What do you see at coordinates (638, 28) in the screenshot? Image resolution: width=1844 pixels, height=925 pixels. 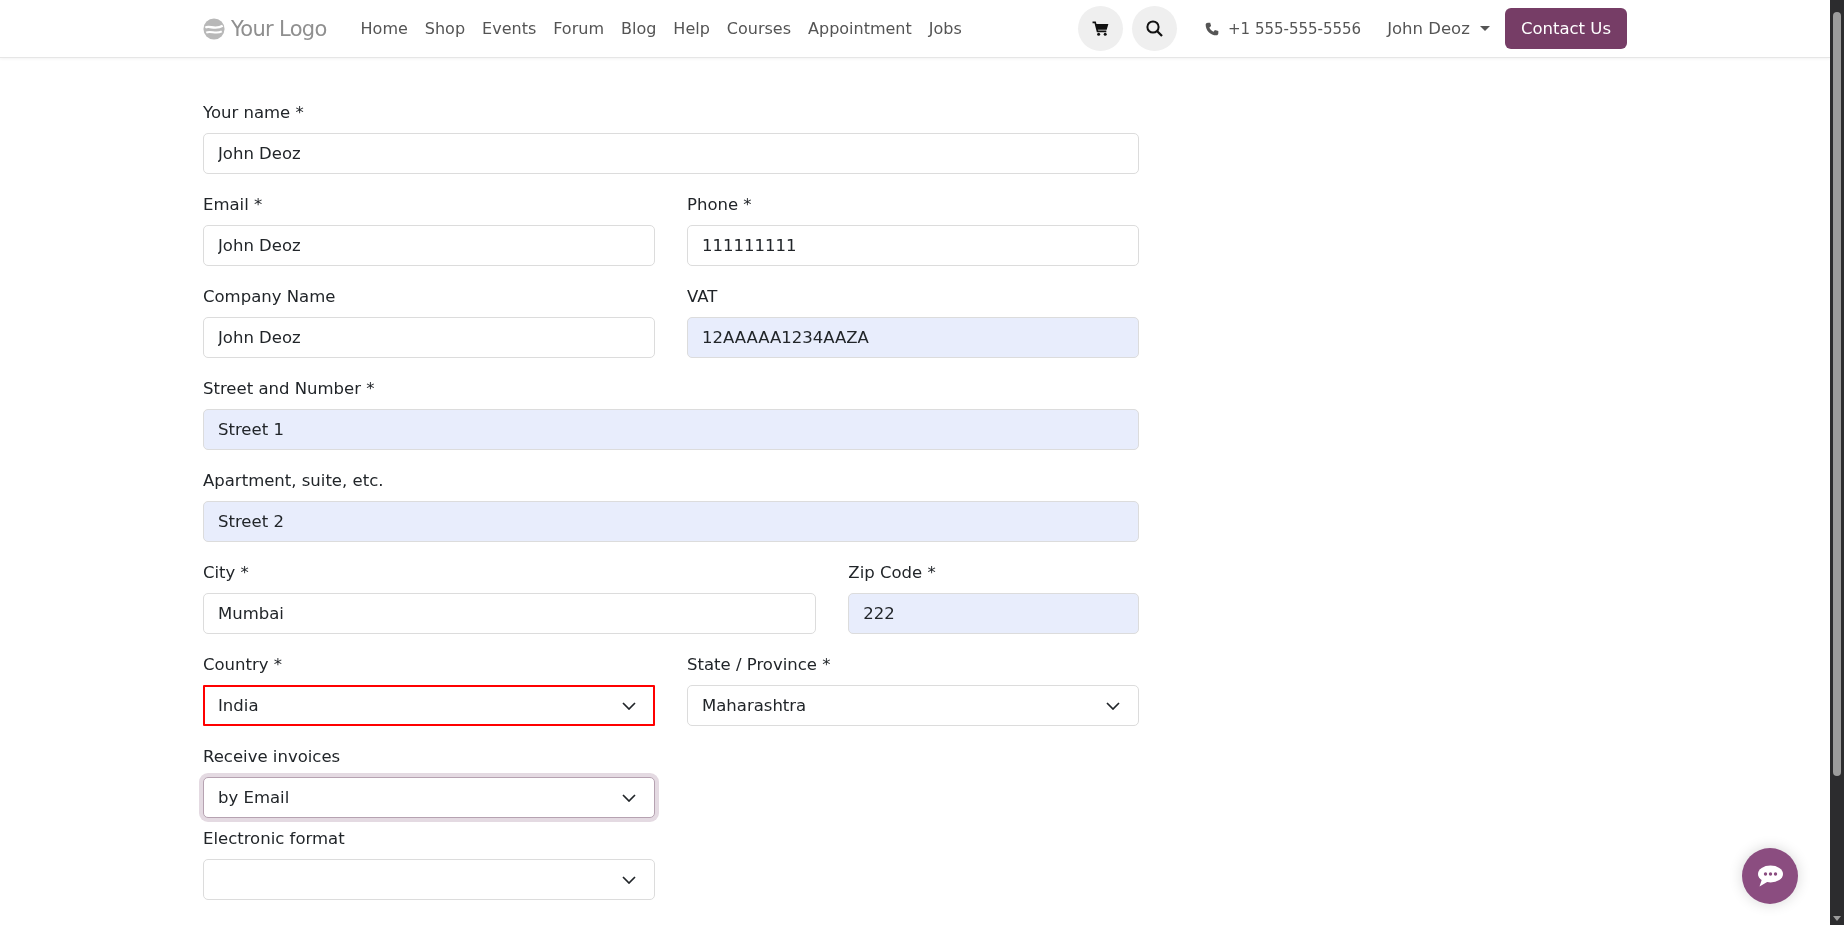 I see `nav-link: Blog` at bounding box center [638, 28].